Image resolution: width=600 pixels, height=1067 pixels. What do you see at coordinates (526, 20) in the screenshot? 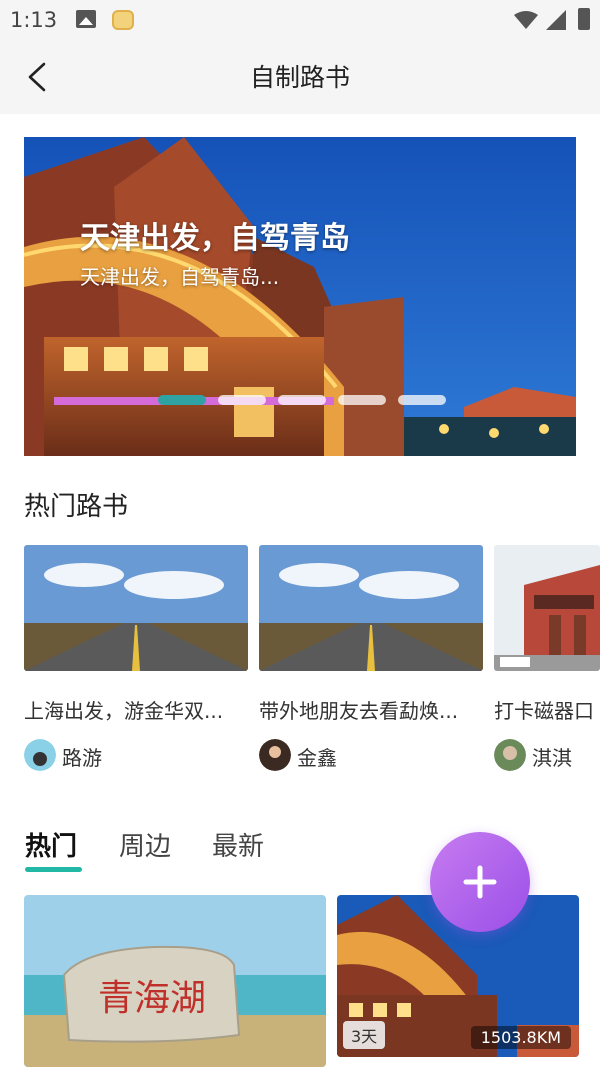
I see `wifi-icon` at bounding box center [526, 20].